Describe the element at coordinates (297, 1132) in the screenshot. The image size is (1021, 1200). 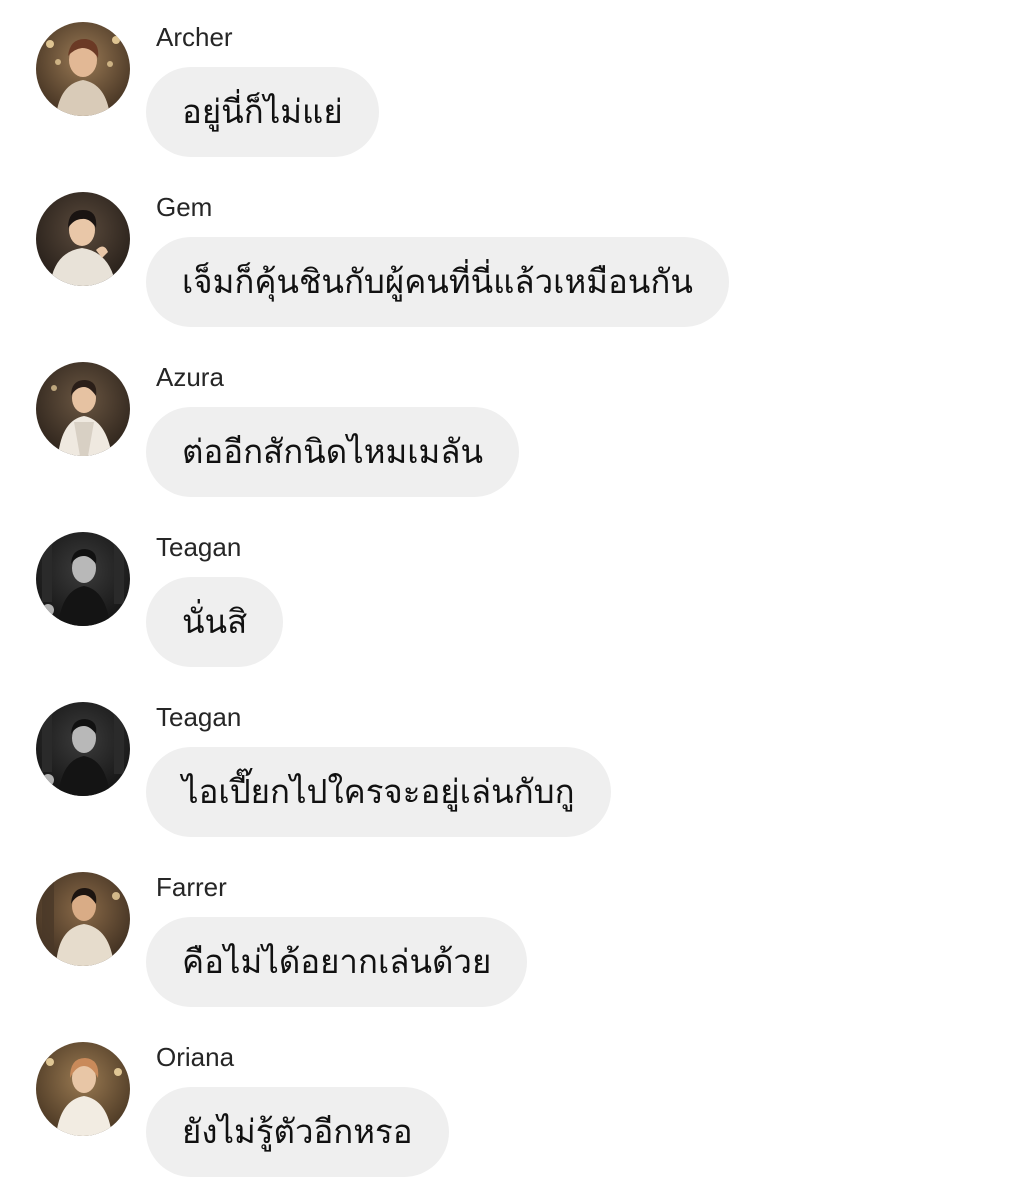
I see `message-bubble: ยังไม่รู้ตัวอีกหรอ` at that location.